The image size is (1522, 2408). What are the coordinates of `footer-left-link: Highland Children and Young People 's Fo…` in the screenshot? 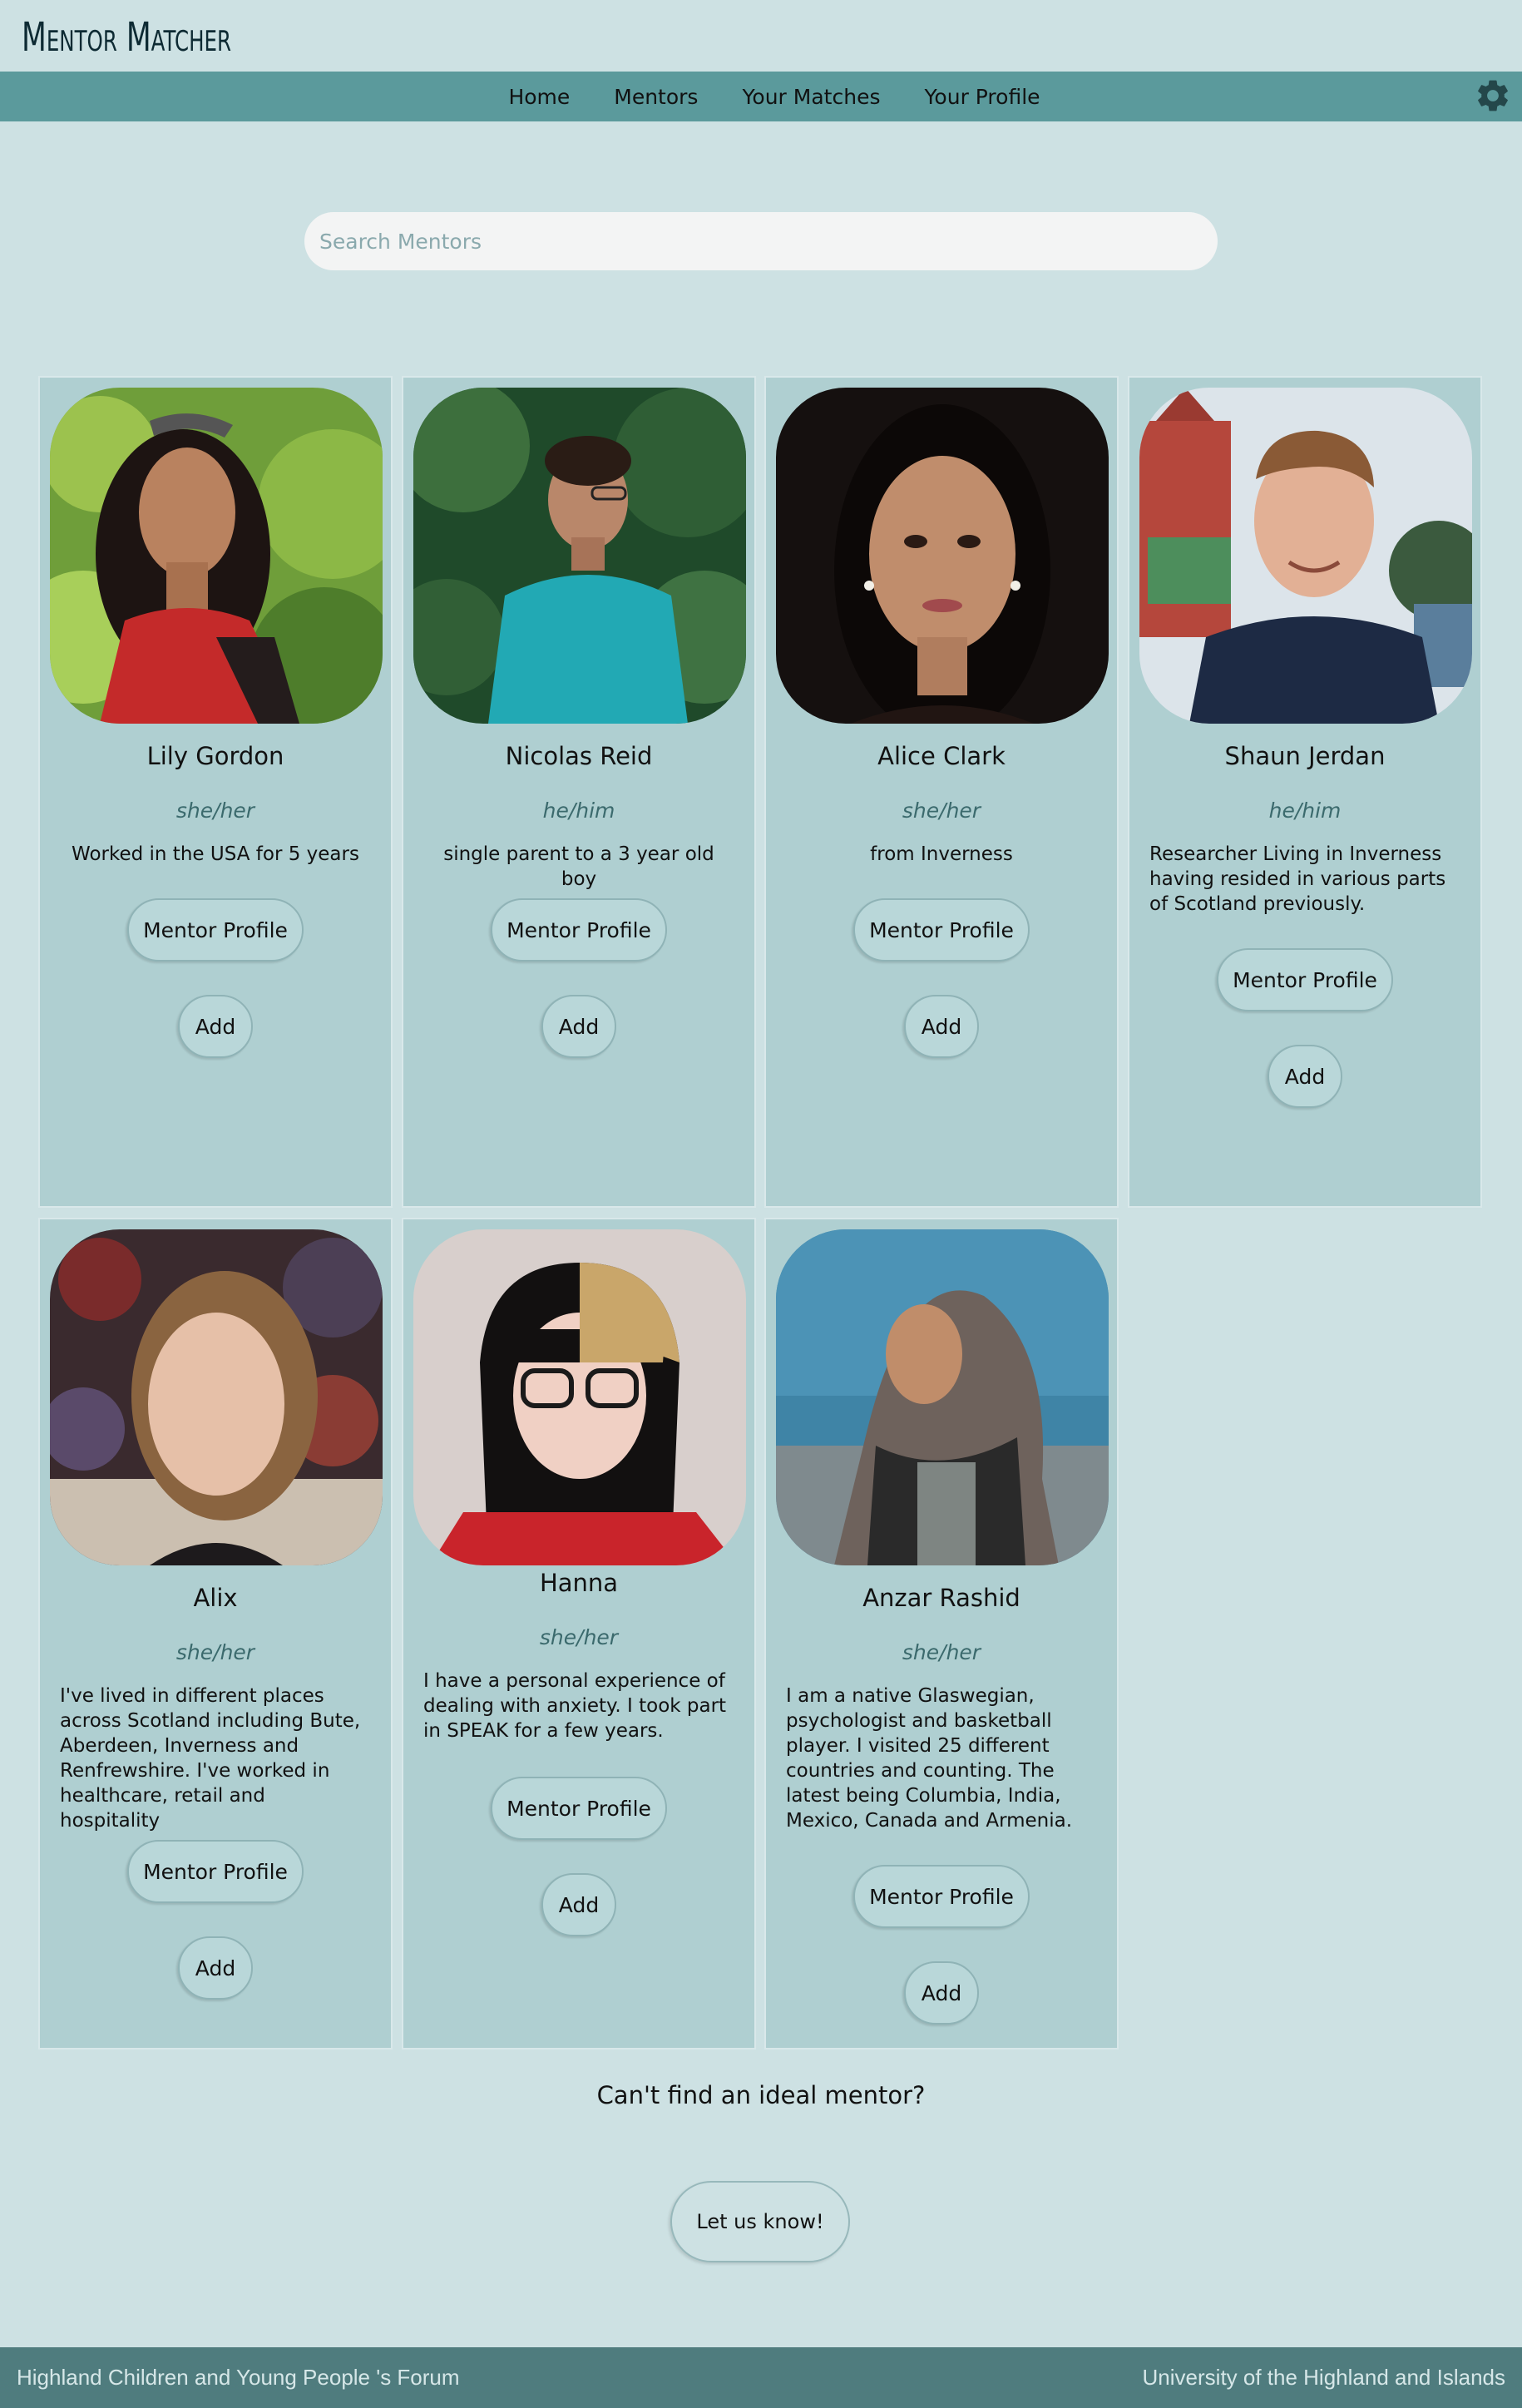 It's located at (238, 2378).